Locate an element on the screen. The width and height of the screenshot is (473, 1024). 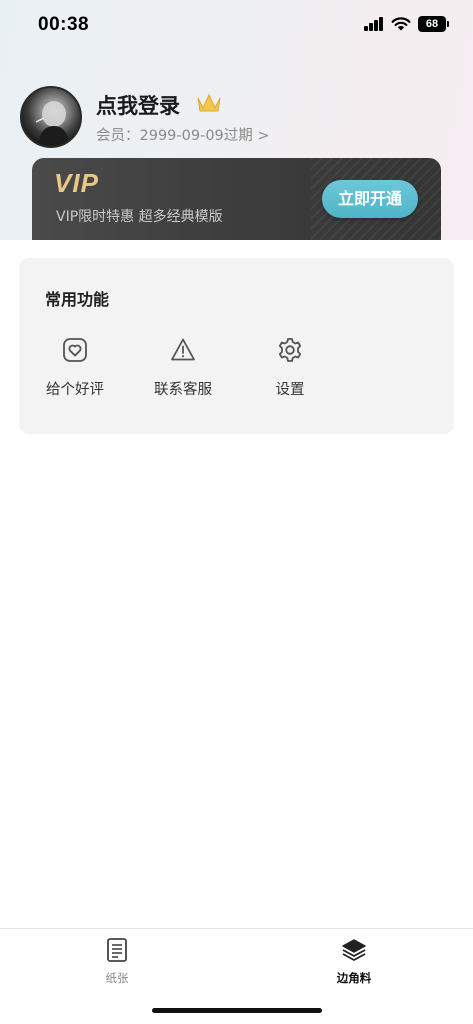
heart-badge-icon is located at coordinates (75, 350).